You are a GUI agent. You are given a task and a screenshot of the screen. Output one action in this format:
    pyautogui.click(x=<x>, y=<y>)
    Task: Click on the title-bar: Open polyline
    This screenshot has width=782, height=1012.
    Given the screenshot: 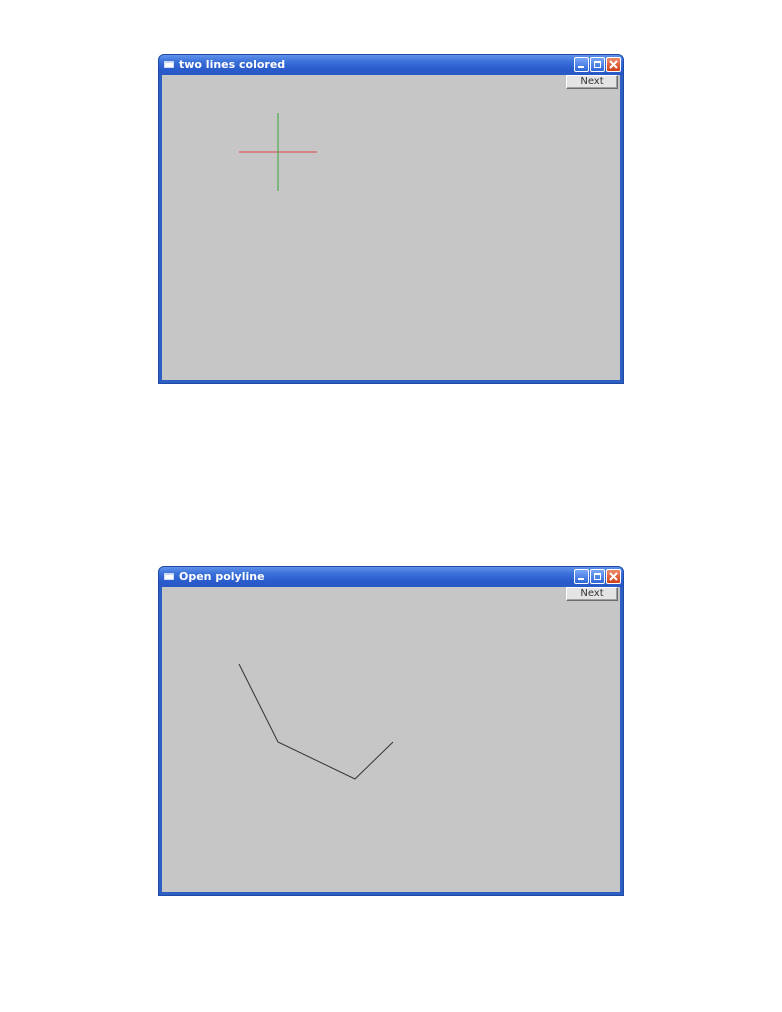 What is the action you would take?
    pyautogui.click(x=391, y=577)
    